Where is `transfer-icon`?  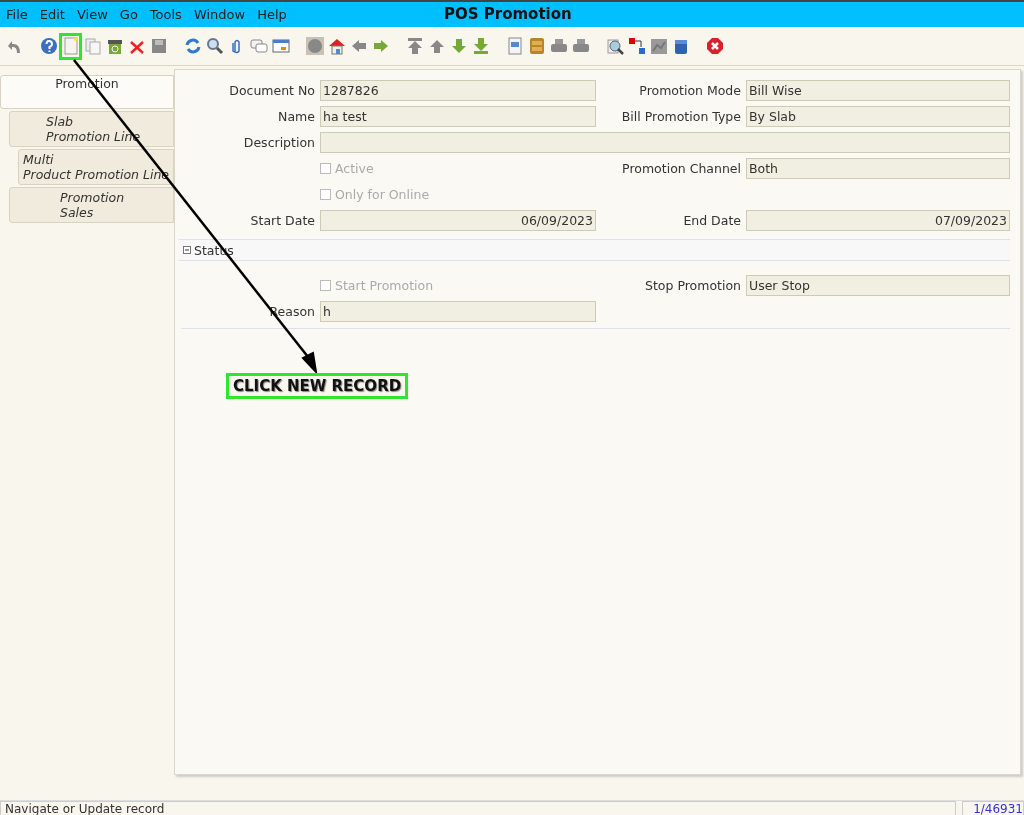 transfer-icon is located at coordinates (637, 46).